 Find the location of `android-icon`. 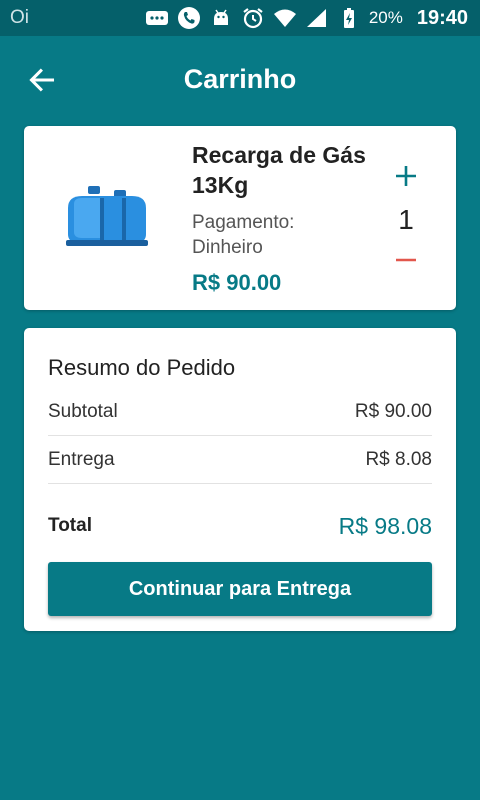

android-icon is located at coordinates (221, 18).